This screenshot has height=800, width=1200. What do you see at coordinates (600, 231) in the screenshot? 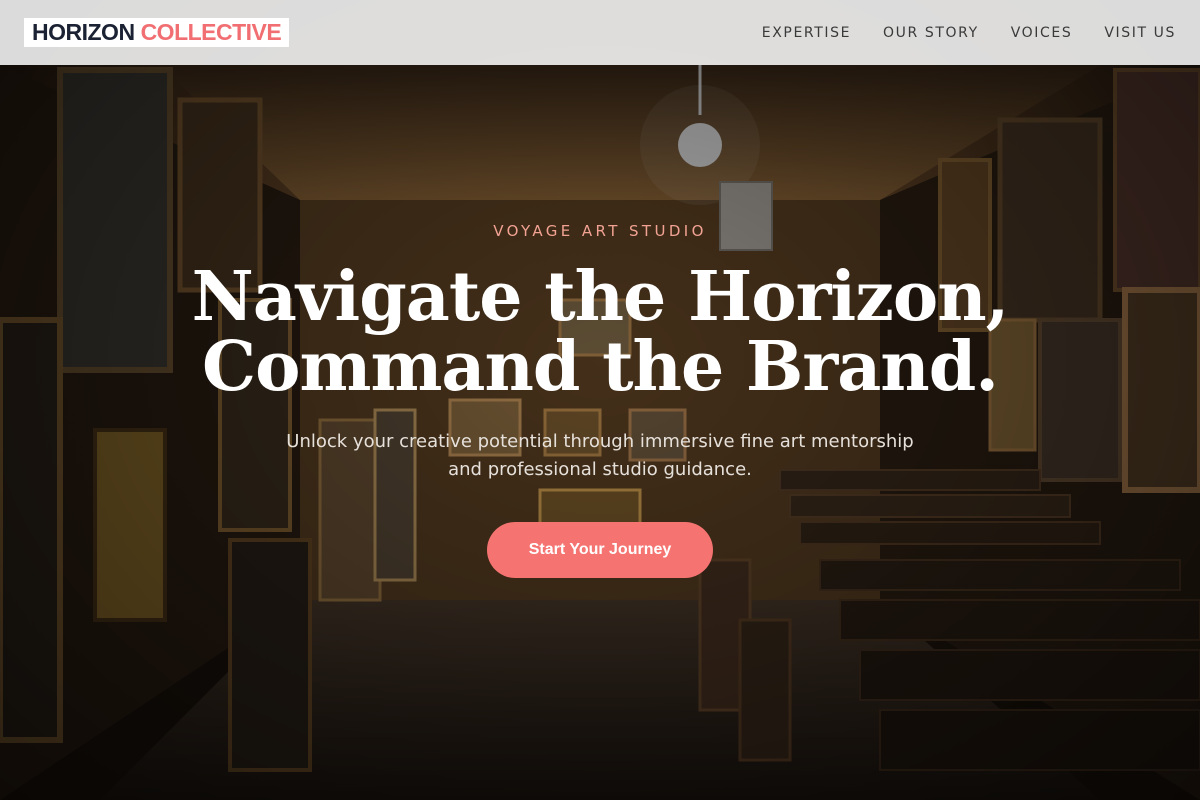
I see `hero-eyebrow: VOYAGE ART STUDIO` at bounding box center [600, 231].